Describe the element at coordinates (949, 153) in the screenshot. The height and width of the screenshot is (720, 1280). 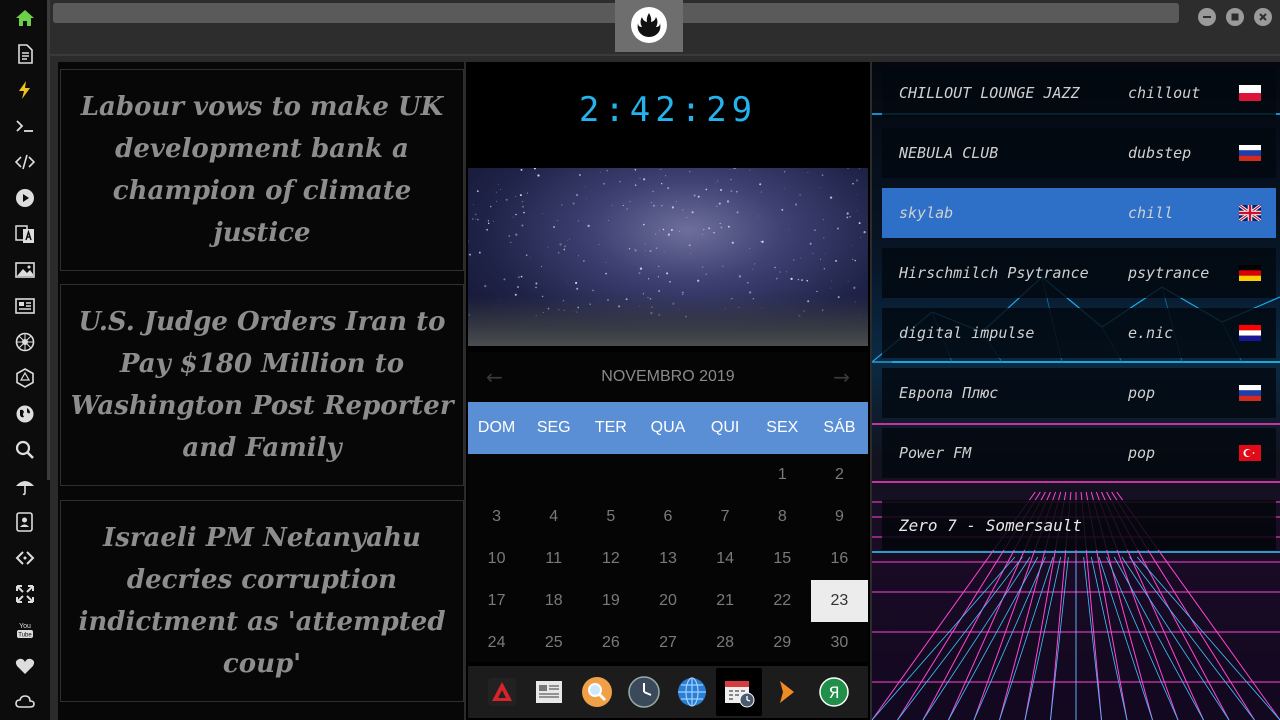
I see `station-name: NEBULA CLUB` at that location.